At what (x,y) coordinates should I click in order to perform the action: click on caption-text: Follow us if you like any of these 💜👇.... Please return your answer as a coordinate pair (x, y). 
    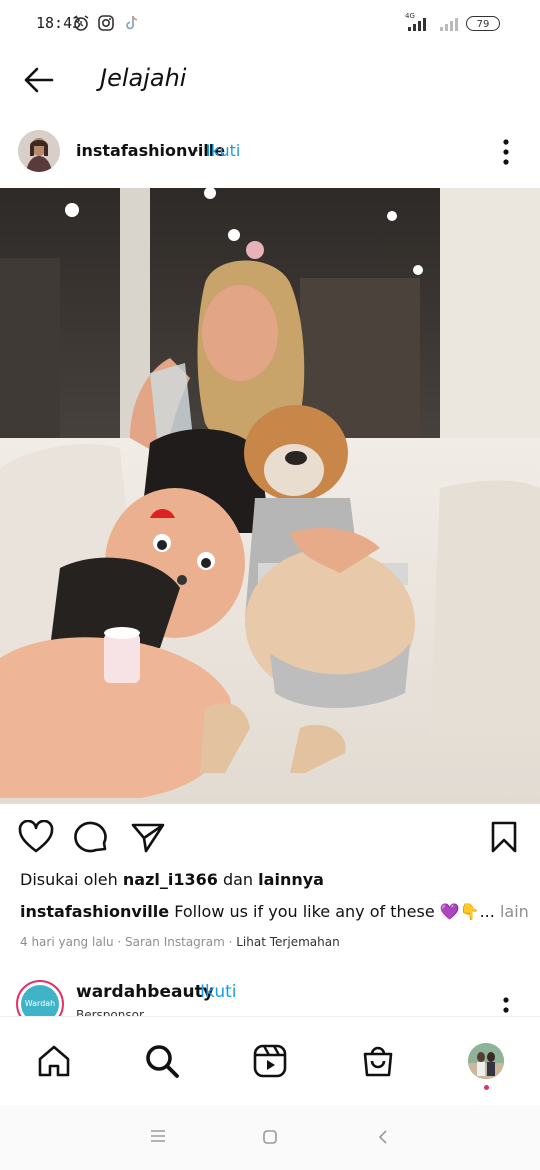
    Looking at the image, I should click on (334, 911).